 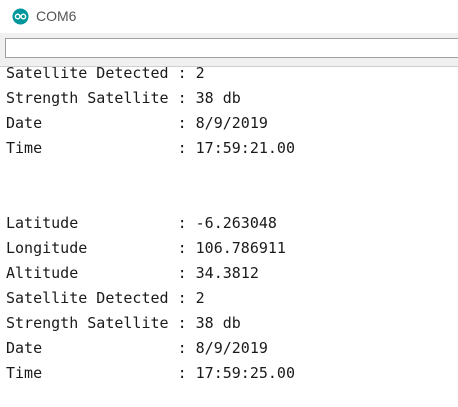 I want to click on send-bar, so click(x=229, y=49).